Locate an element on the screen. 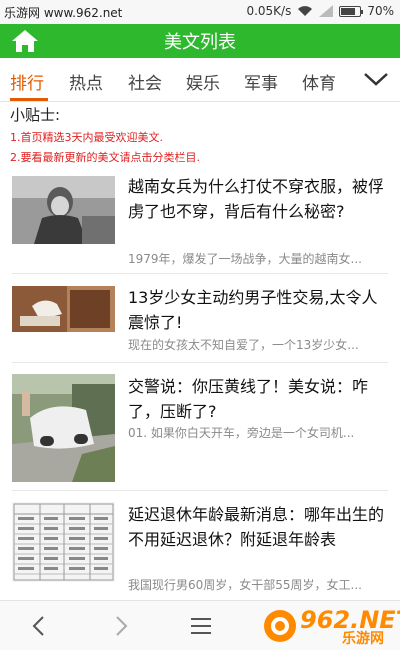 The width and height of the screenshot is (400, 650). article-title: 13岁少女主动约男子性交易,太令人震惊了! is located at coordinates (258, 310).